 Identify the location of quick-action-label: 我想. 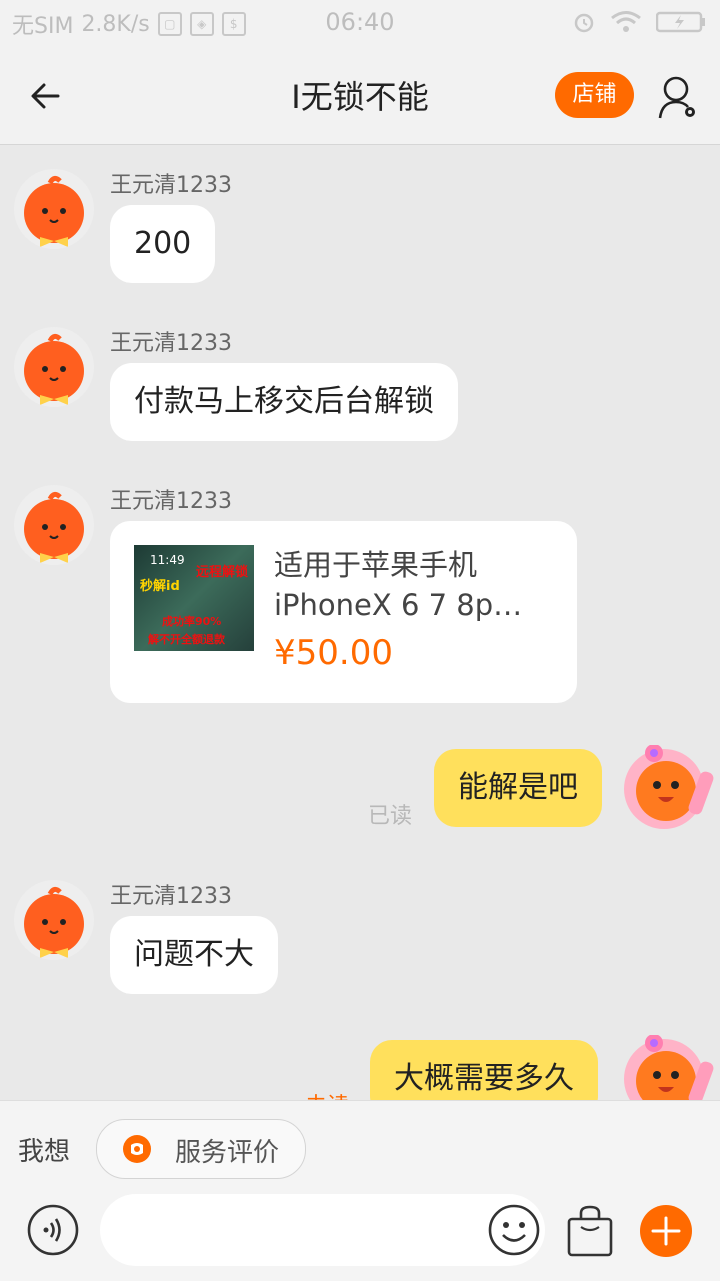
(44, 1152).